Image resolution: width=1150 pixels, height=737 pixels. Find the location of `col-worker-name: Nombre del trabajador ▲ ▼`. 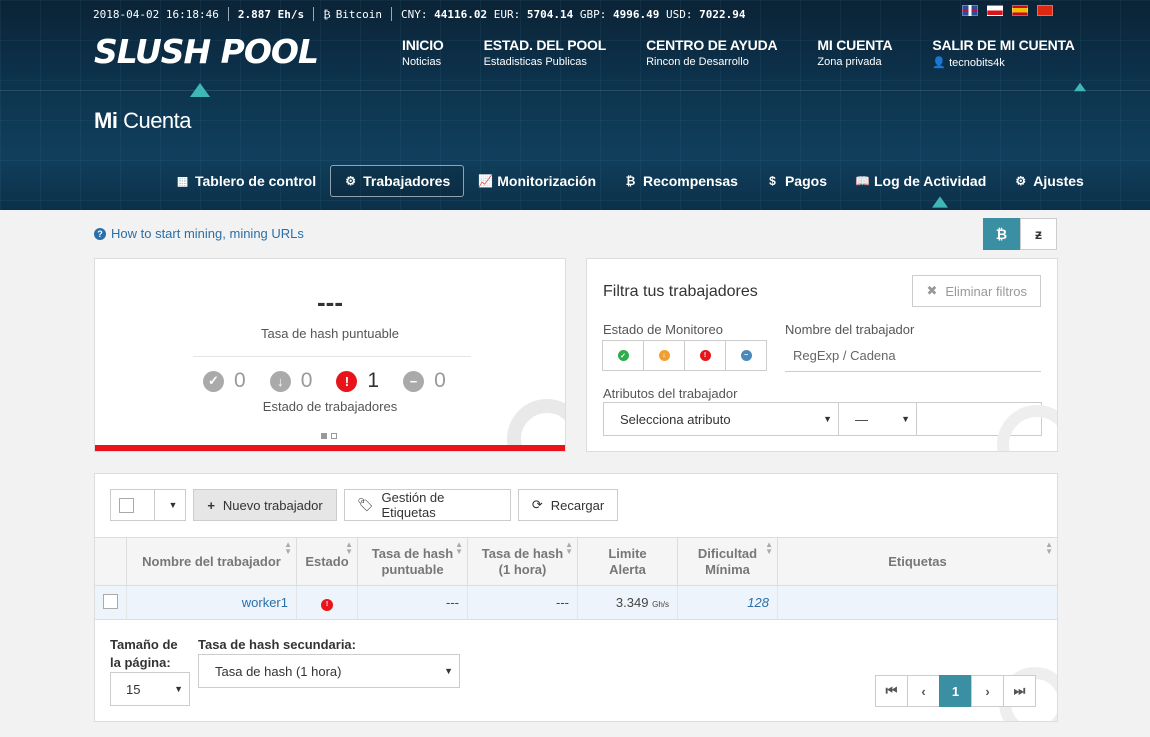

col-worker-name: Nombre del trabajador ▲ ▼ is located at coordinates (211, 561).